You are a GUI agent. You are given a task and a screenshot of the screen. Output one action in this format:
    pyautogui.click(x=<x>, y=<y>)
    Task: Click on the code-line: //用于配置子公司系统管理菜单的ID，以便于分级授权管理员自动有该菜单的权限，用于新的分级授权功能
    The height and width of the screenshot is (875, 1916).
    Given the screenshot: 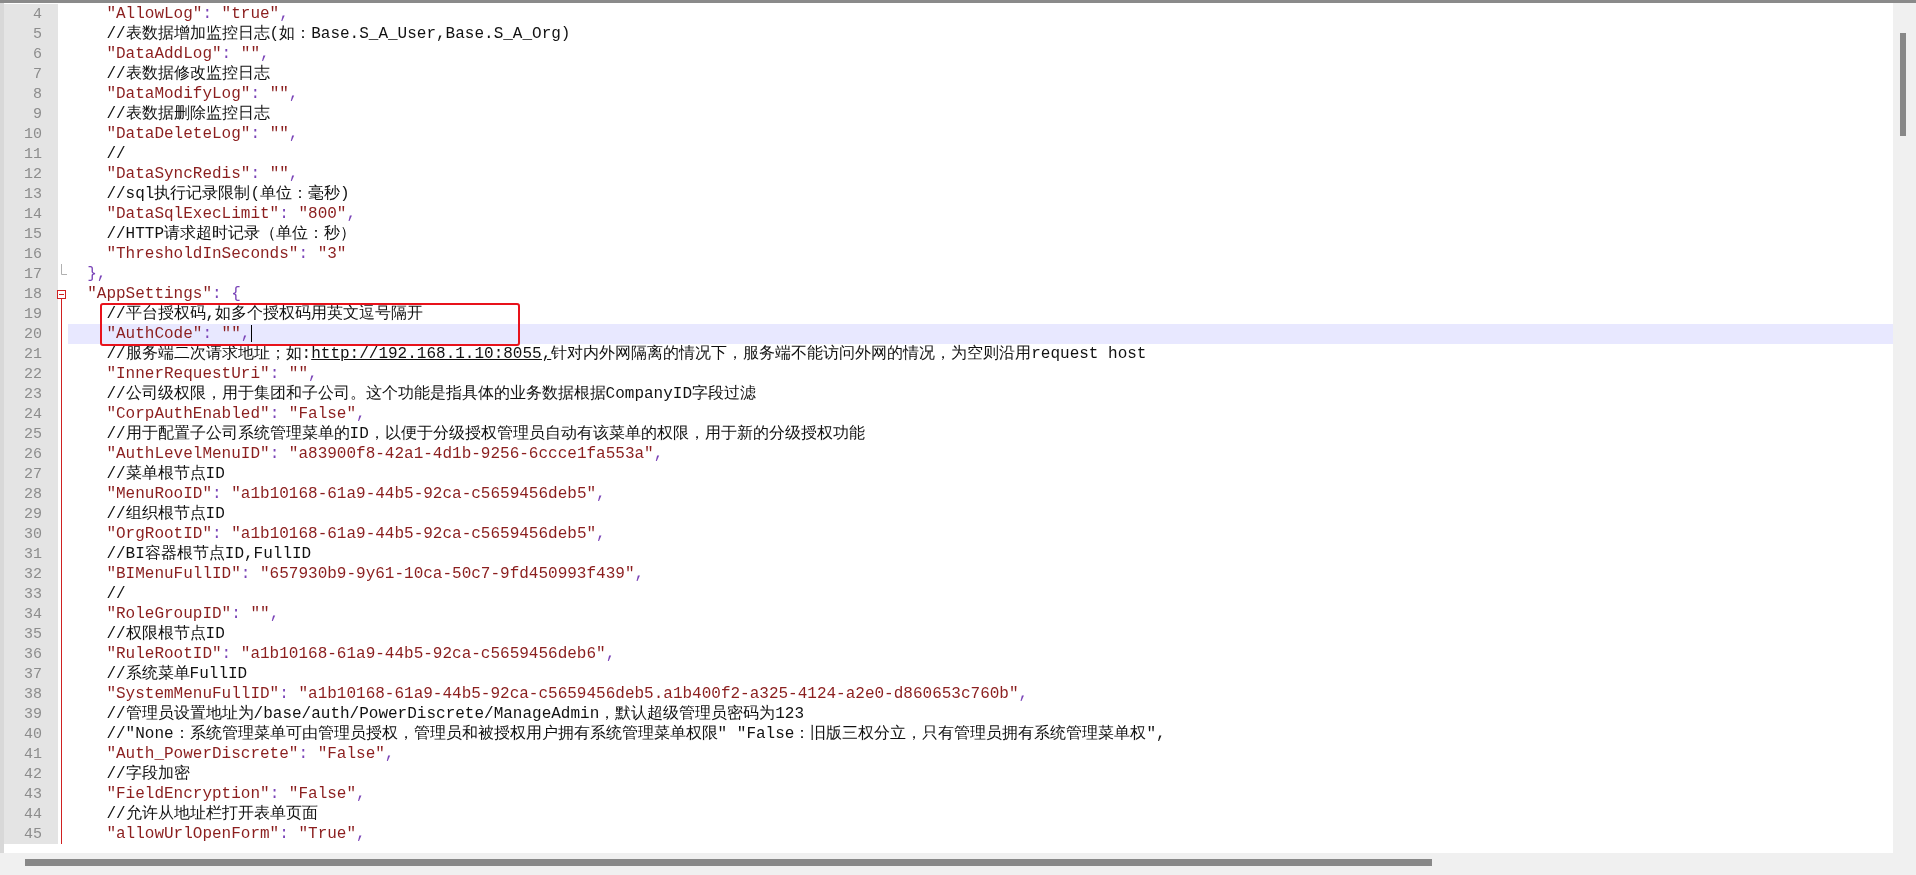 What is the action you would take?
    pyautogui.click(x=485, y=434)
    